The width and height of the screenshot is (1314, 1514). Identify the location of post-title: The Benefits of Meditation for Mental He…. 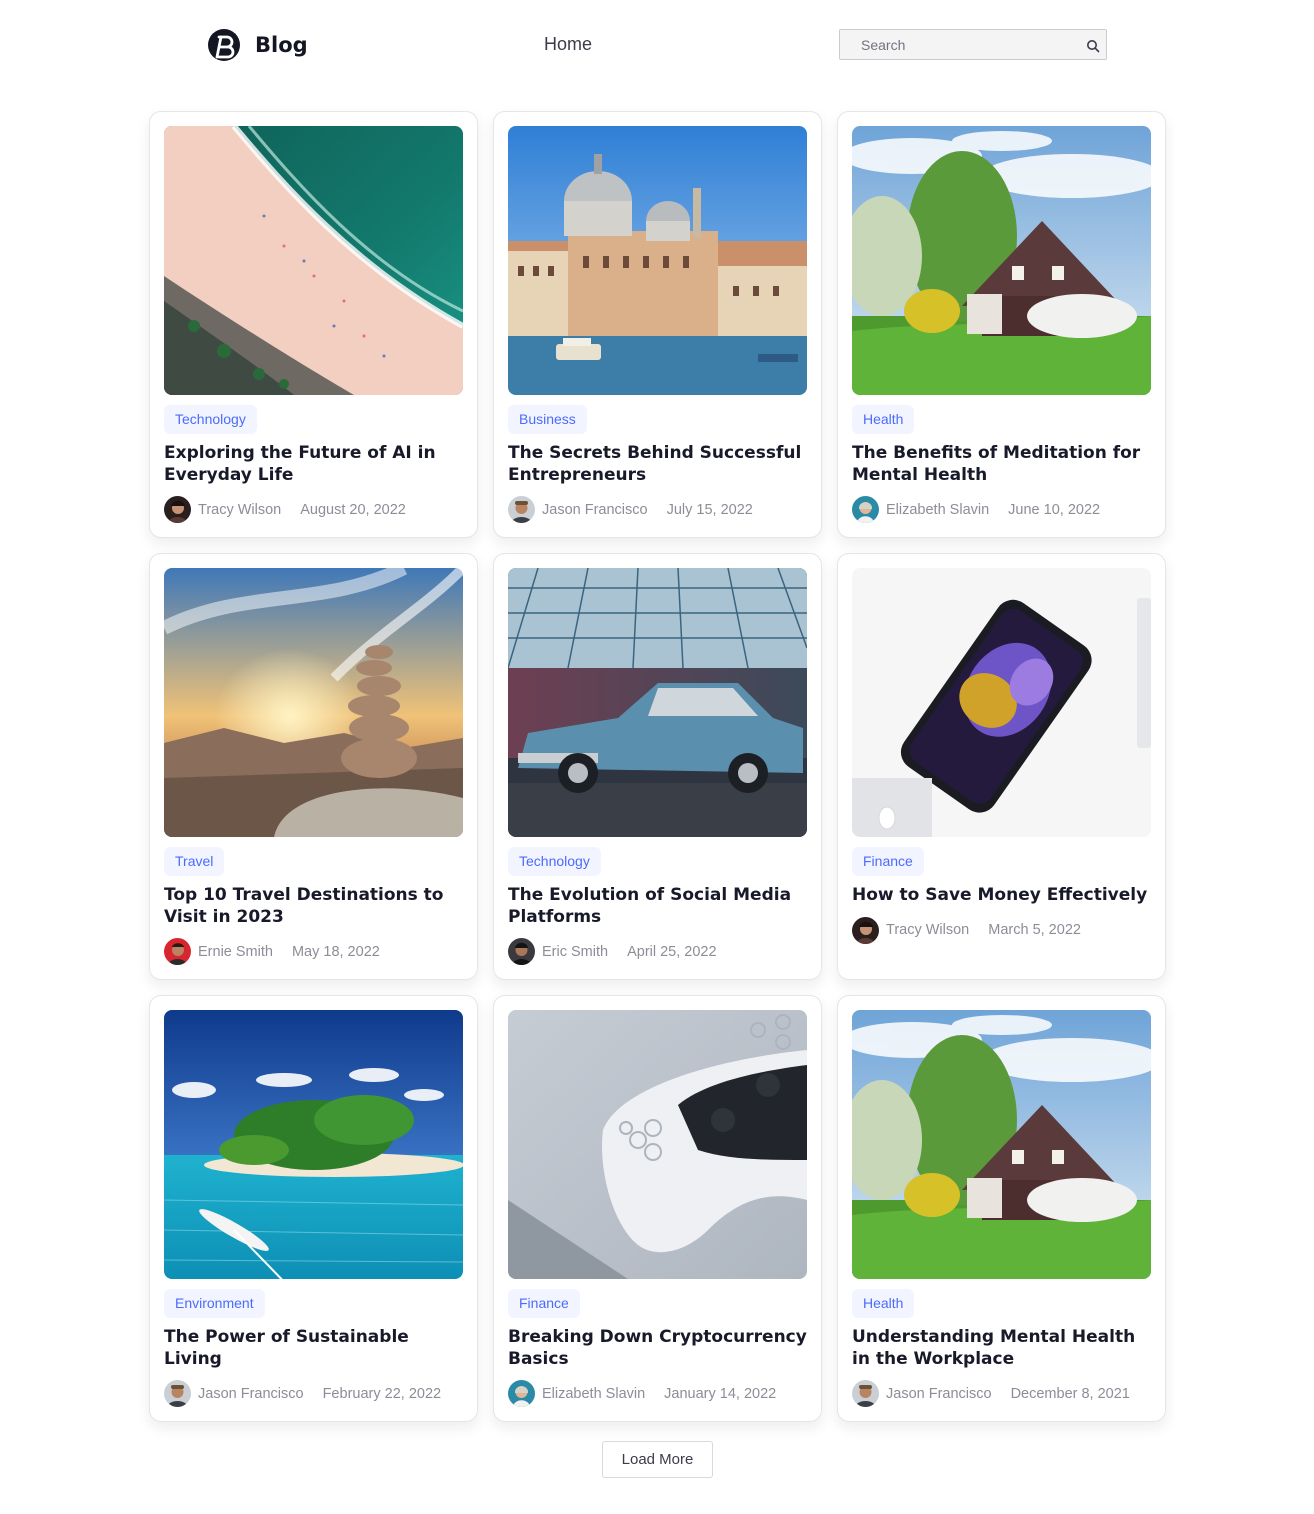
(1001, 464).